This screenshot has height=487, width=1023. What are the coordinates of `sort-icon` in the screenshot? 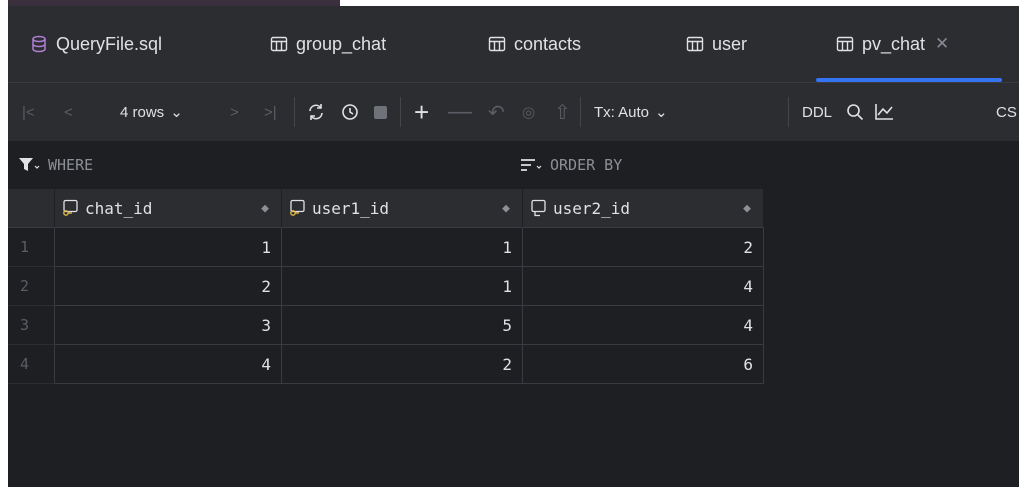 It's located at (531, 165).